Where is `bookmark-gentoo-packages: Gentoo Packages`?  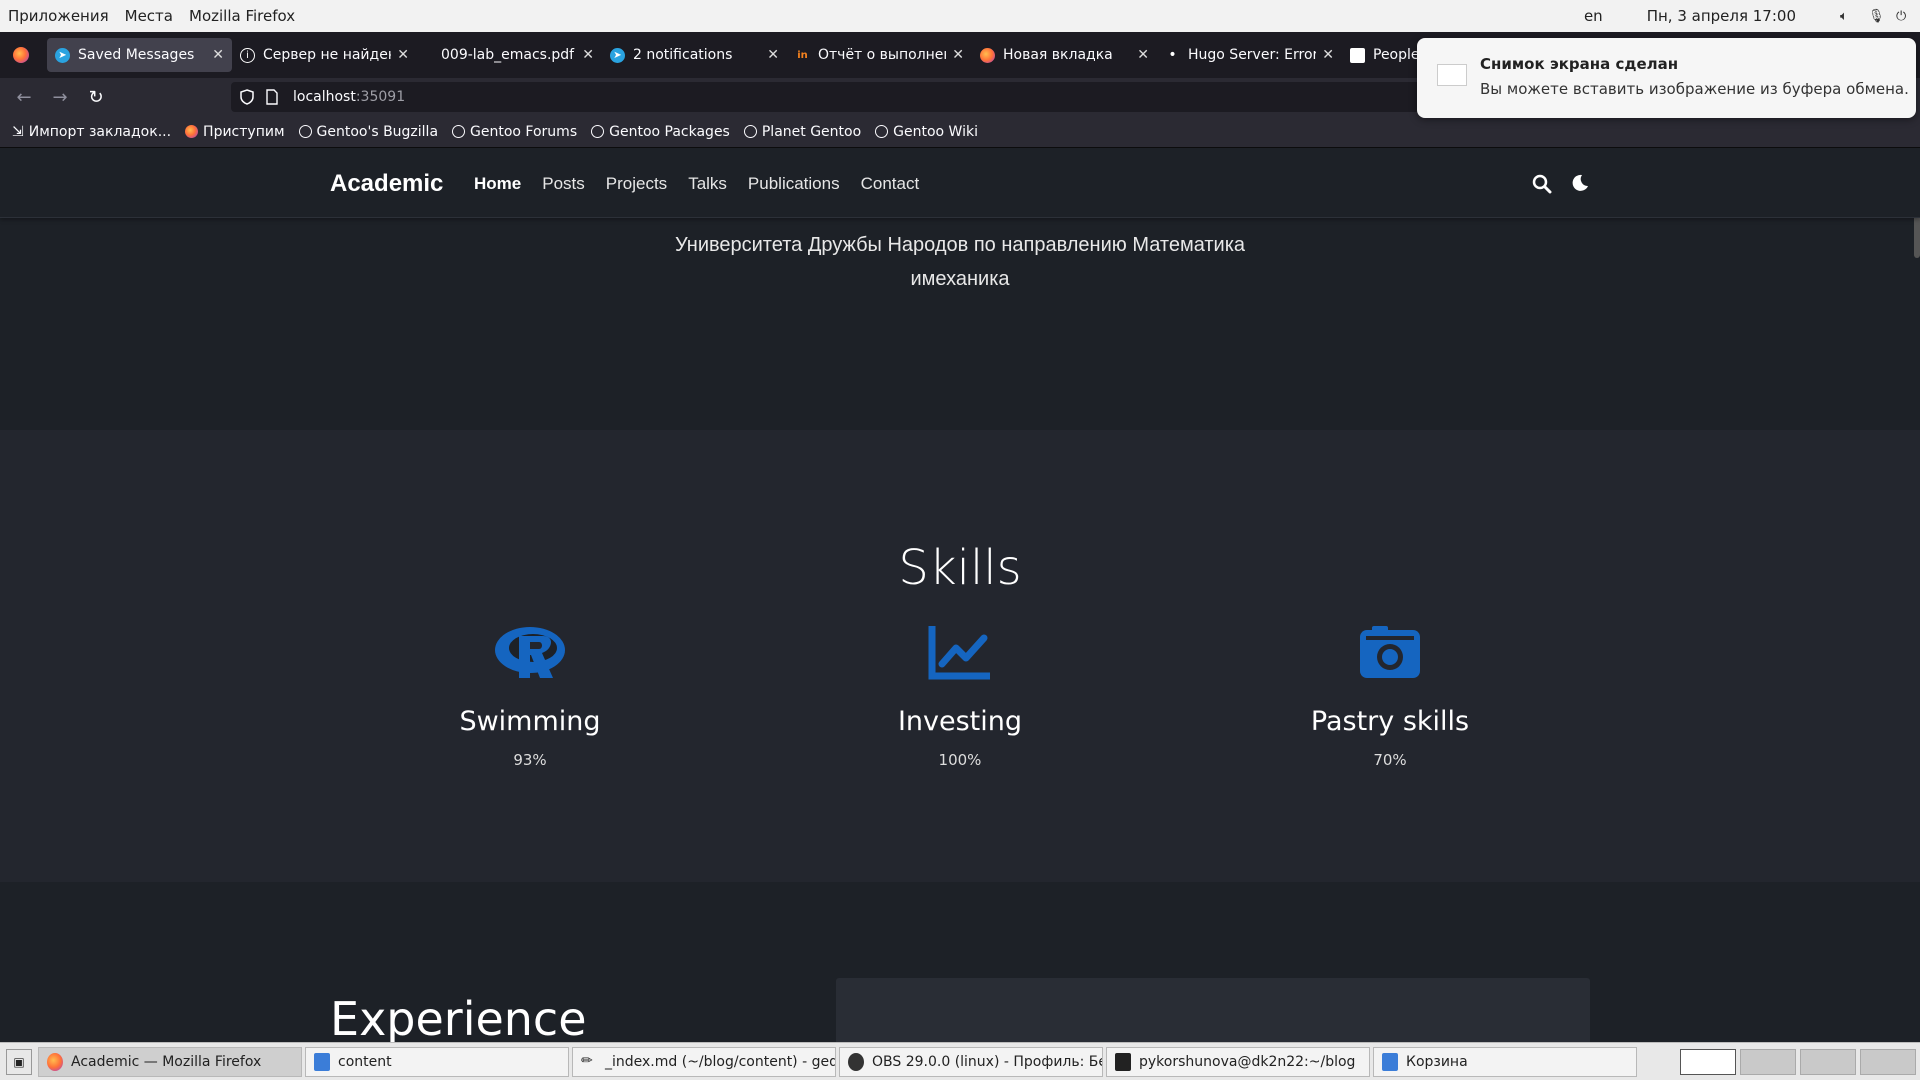 bookmark-gentoo-packages: Gentoo Packages is located at coordinates (660, 132).